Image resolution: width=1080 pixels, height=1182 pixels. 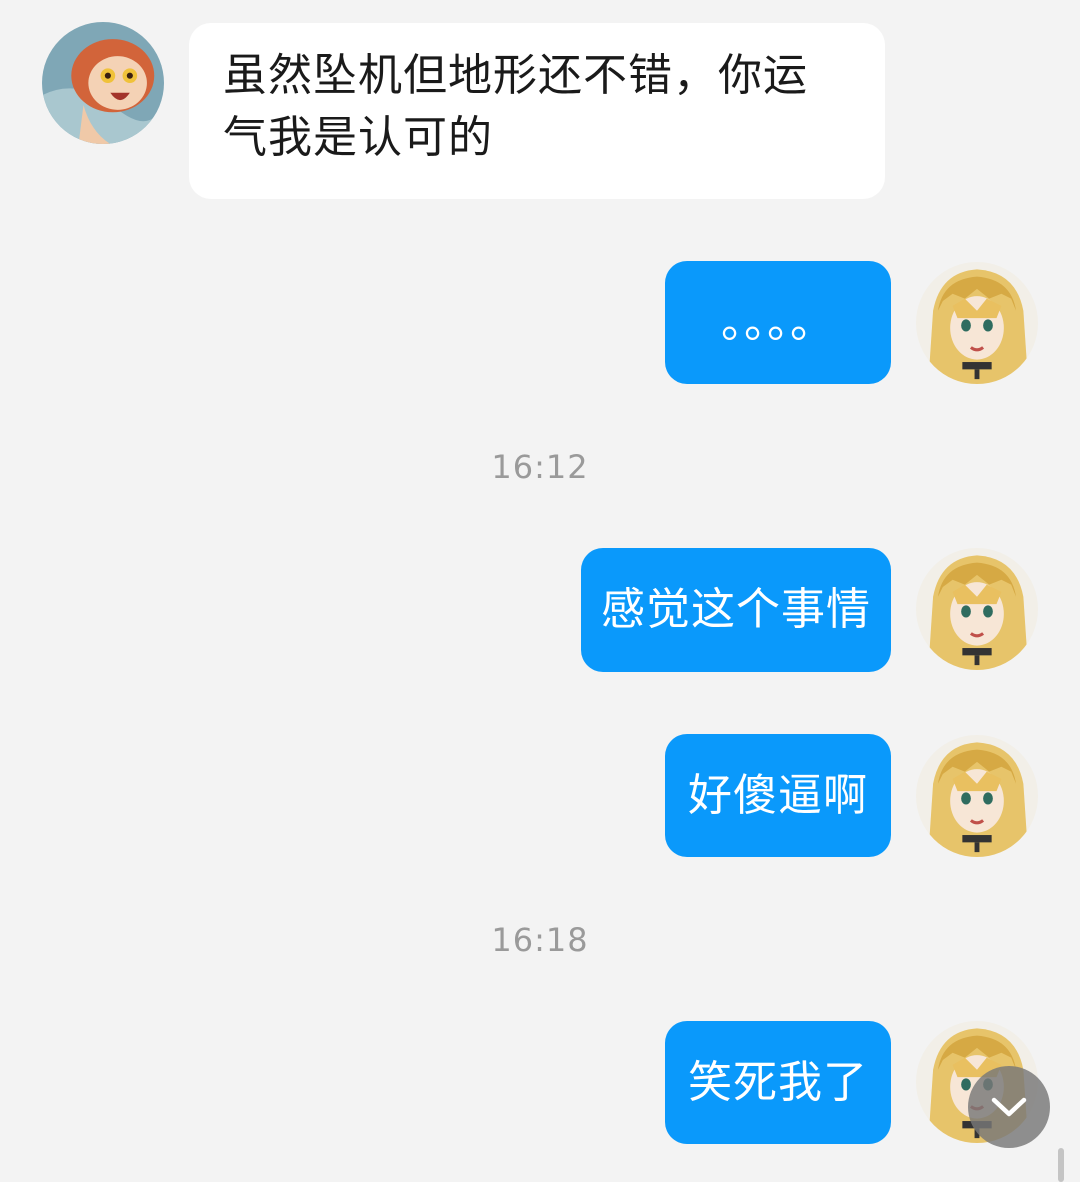 I want to click on message-text: 。。。。, so click(x=778, y=322).